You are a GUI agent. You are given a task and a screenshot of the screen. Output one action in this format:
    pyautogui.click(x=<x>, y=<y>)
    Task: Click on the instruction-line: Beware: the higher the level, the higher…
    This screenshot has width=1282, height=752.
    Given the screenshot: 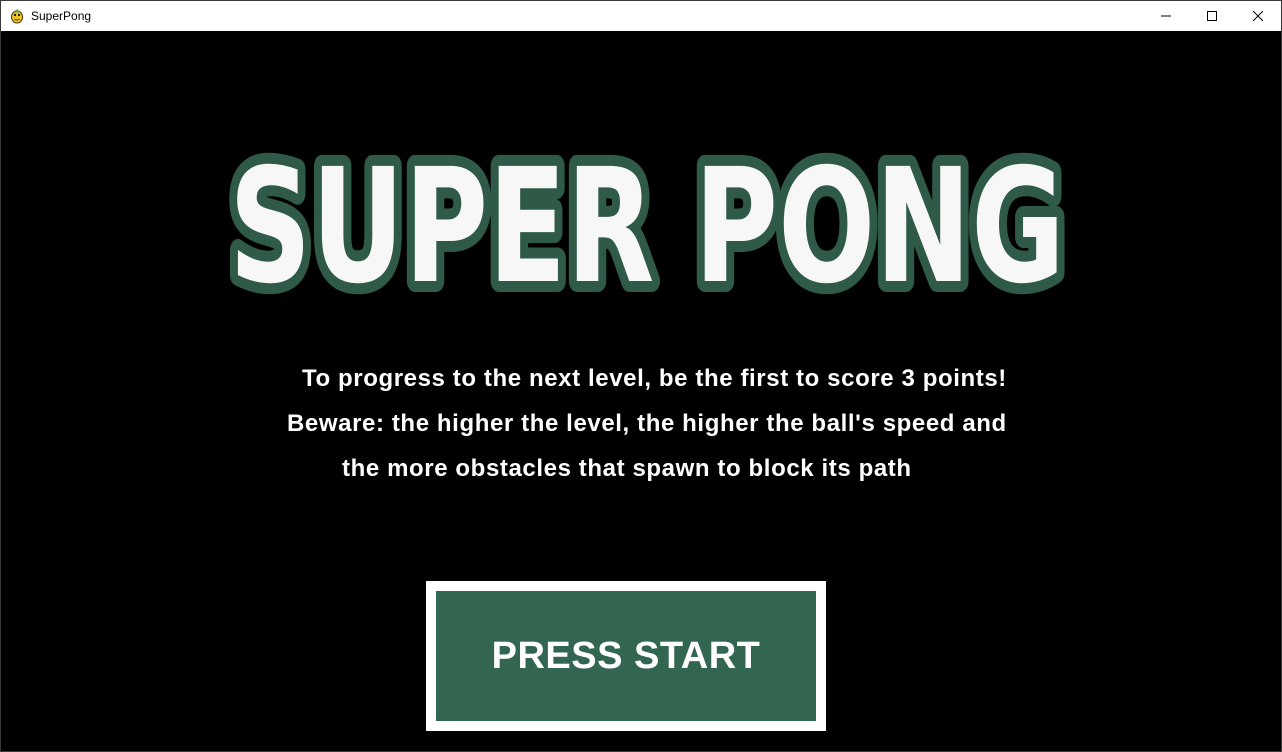 What is the action you would take?
    pyautogui.click(x=647, y=423)
    